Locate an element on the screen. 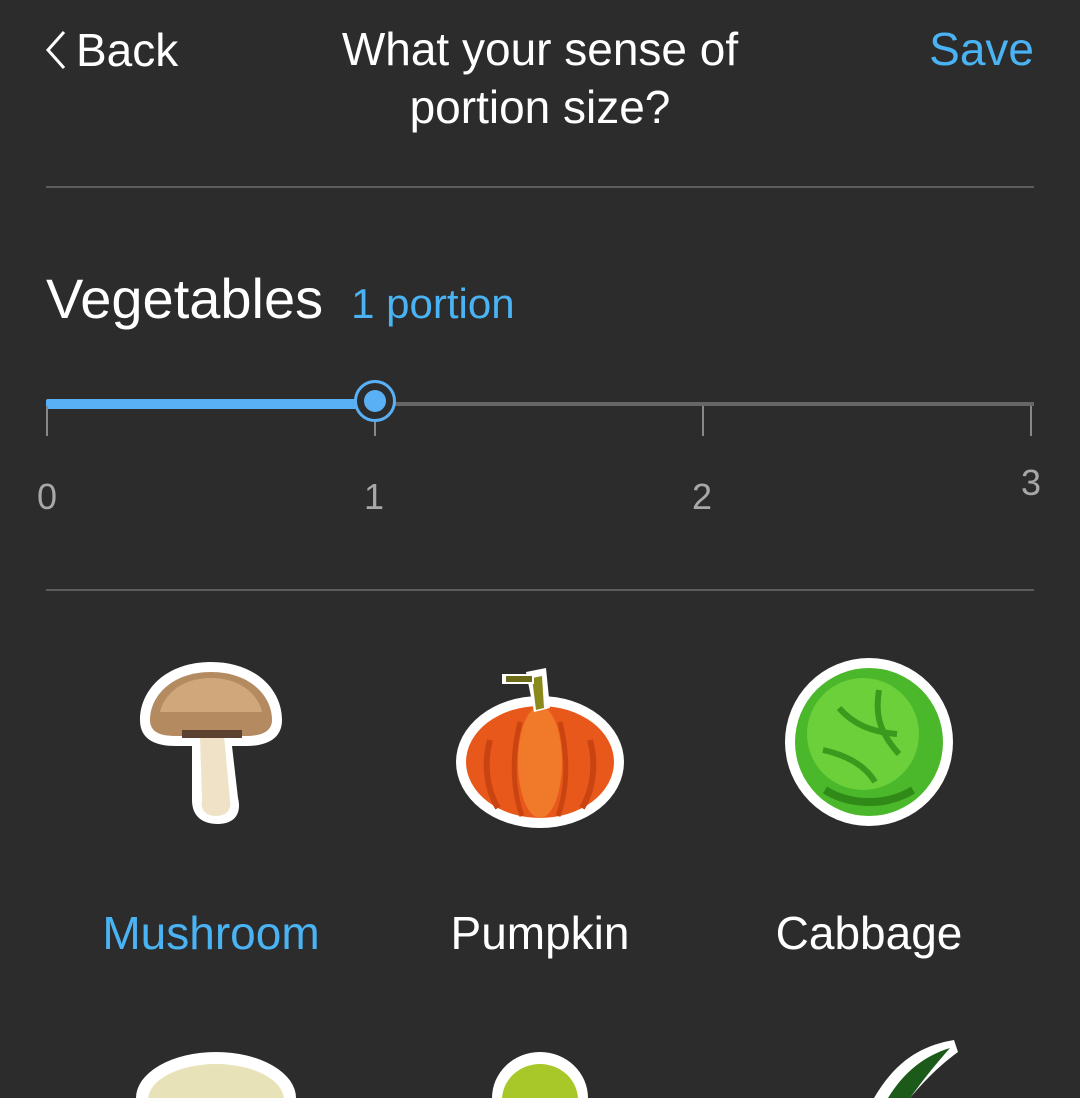  slider-track-fill is located at coordinates (211, 404).